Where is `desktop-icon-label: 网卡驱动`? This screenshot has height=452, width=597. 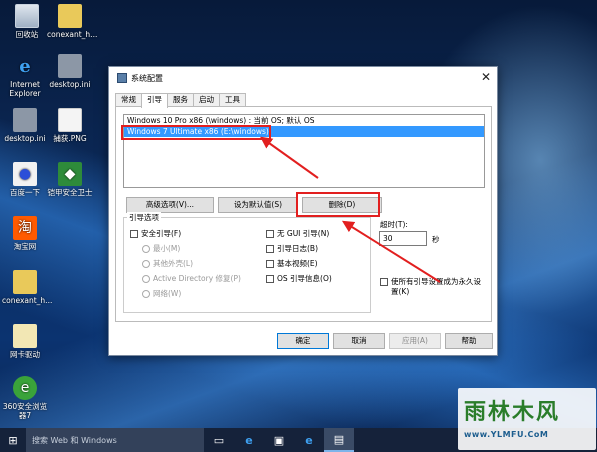
desktop-icon-label: 网卡驱动 is located at coordinates (25, 354).